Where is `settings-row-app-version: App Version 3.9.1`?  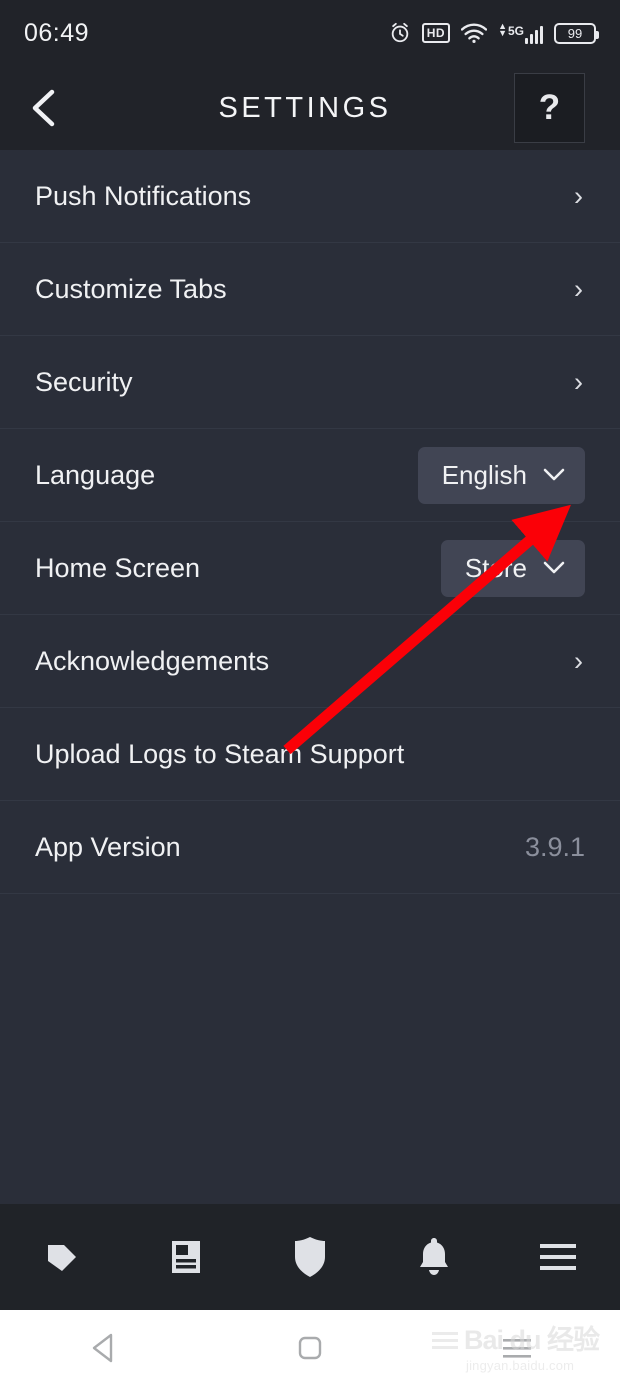 settings-row-app-version: App Version 3.9.1 is located at coordinates (310, 847).